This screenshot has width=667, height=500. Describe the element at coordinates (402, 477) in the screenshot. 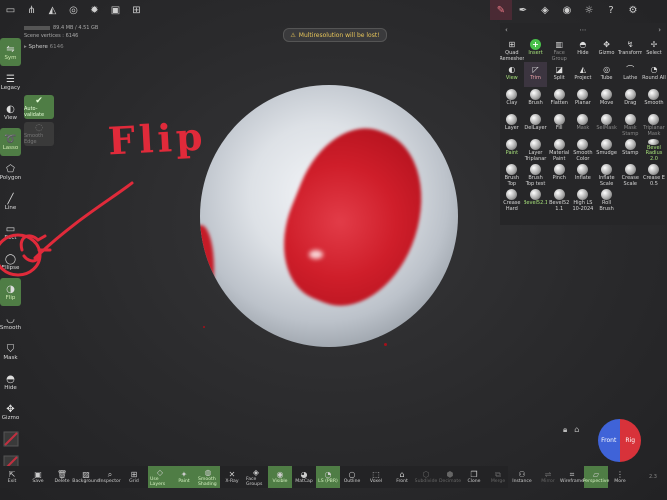

I see `bottom-front-button: ⌂ Front` at that location.